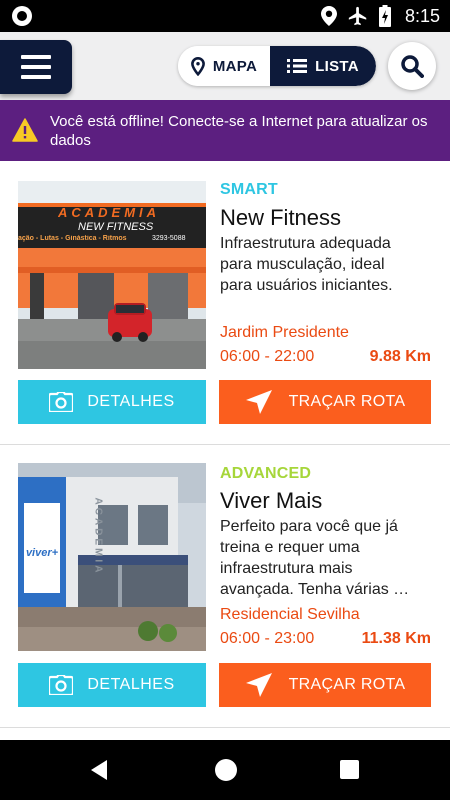  I want to click on search-icon, so click(412, 66).